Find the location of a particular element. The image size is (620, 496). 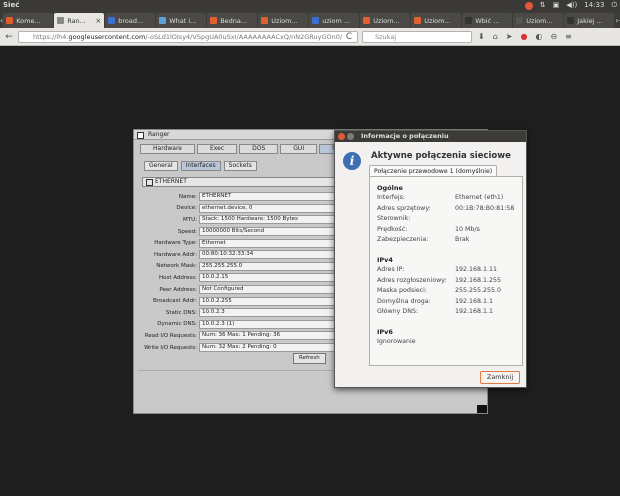

ipv4-key: Adres rozgłoszeniowy: is located at coordinates (412, 280).